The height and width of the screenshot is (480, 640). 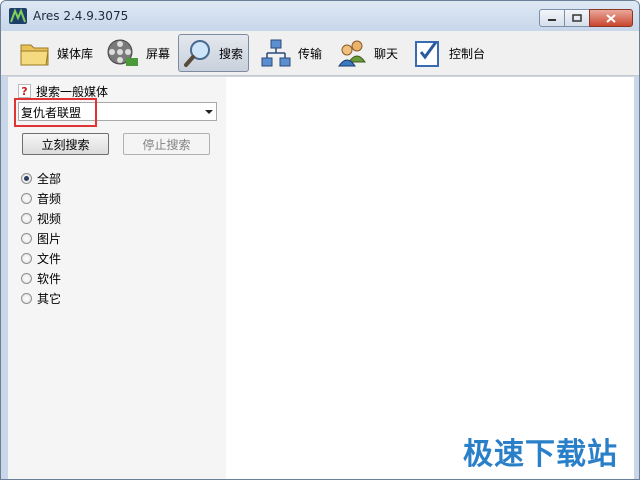 What do you see at coordinates (26, 178) in the screenshot?
I see `radio-button-checked` at bounding box center [26, 178].